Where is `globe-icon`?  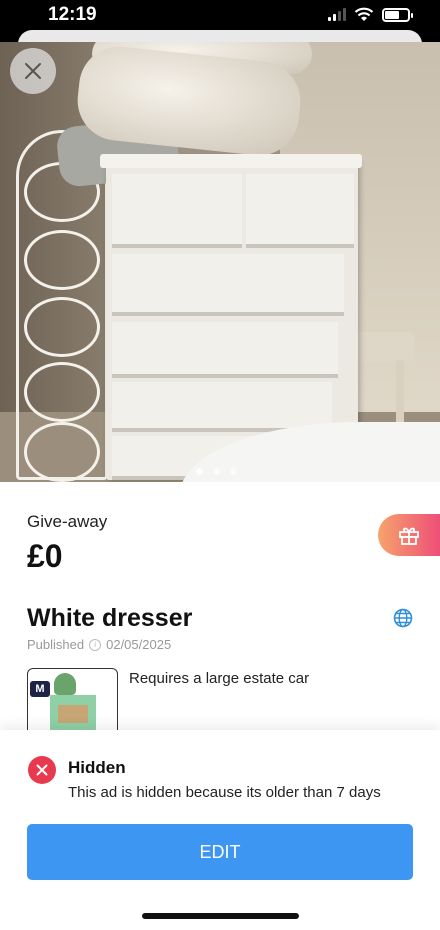
globe-icon is located at coordinates (403, 618).